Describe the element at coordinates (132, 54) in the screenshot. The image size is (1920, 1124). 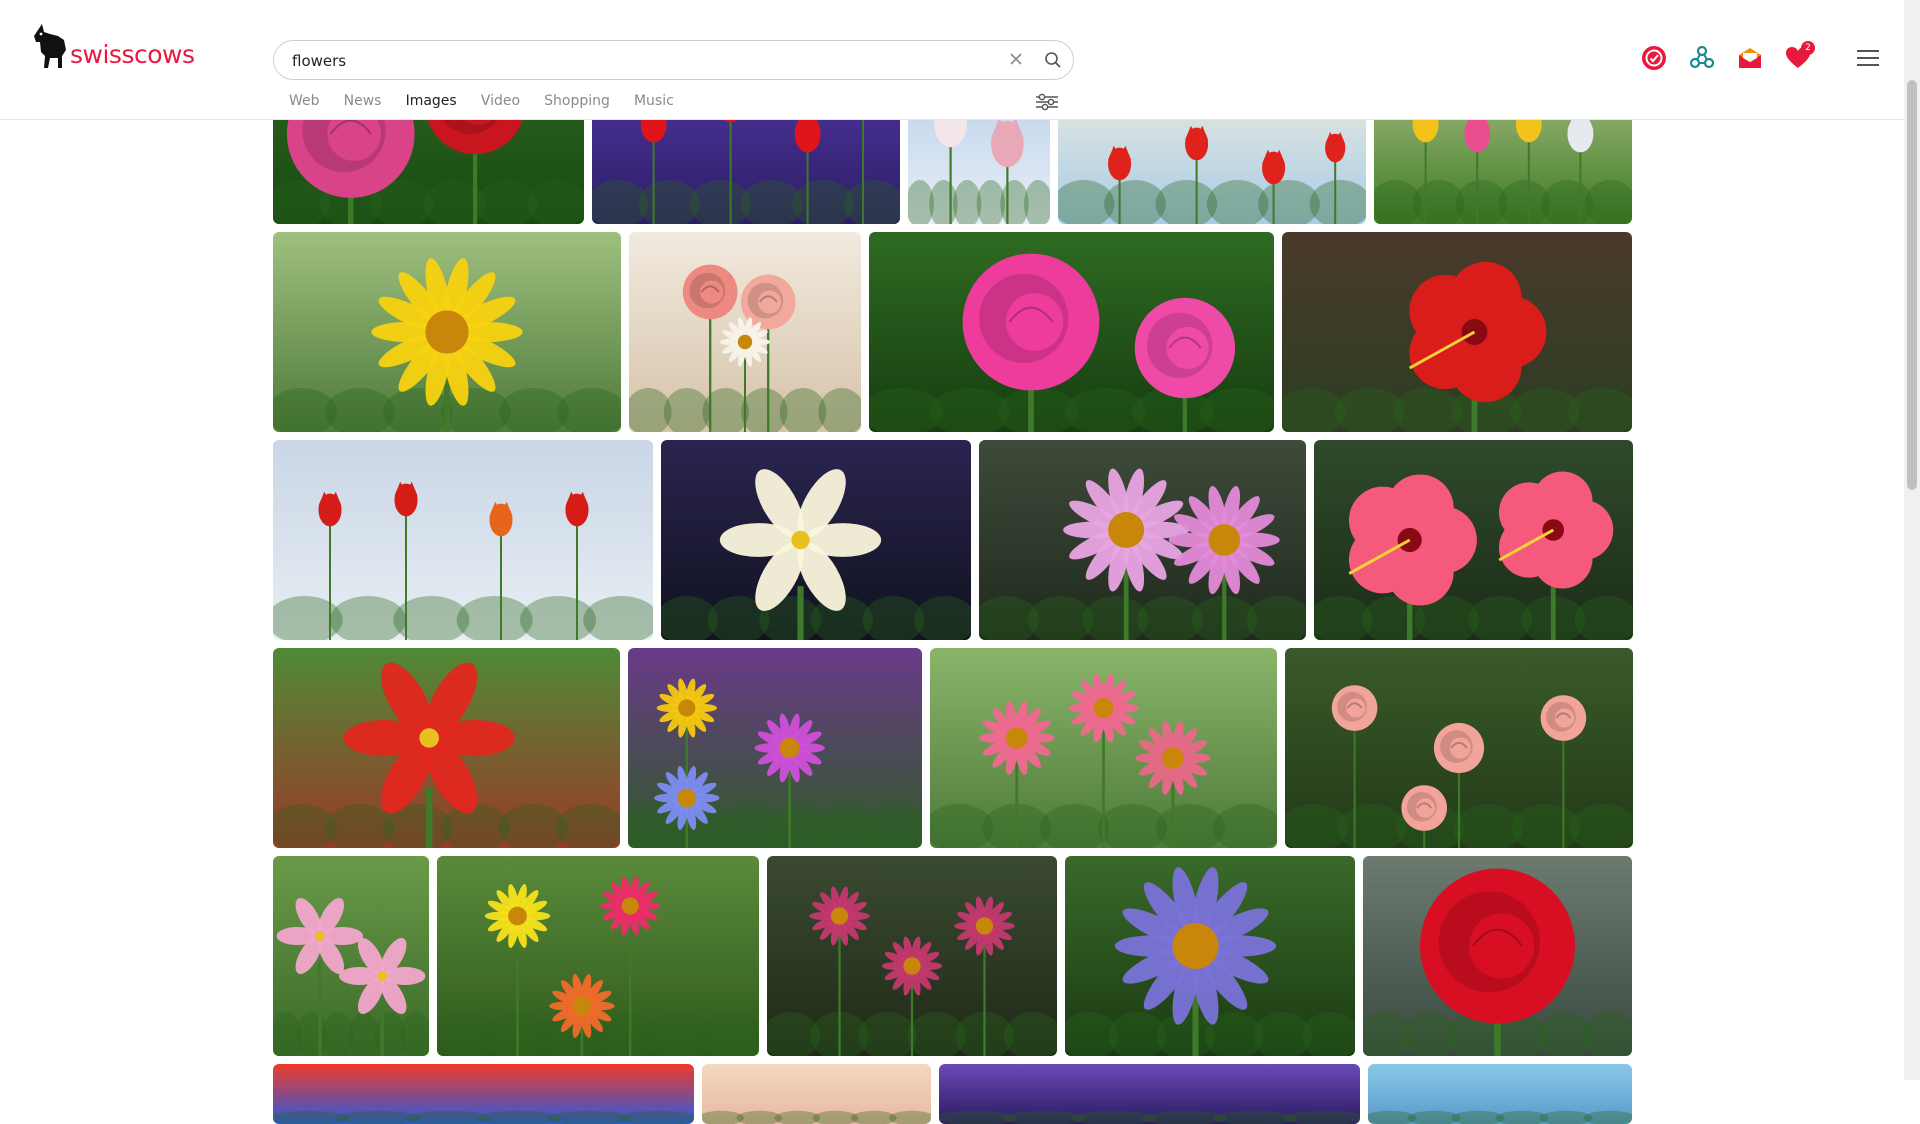
I see `brand-name: swisscows` at that location.